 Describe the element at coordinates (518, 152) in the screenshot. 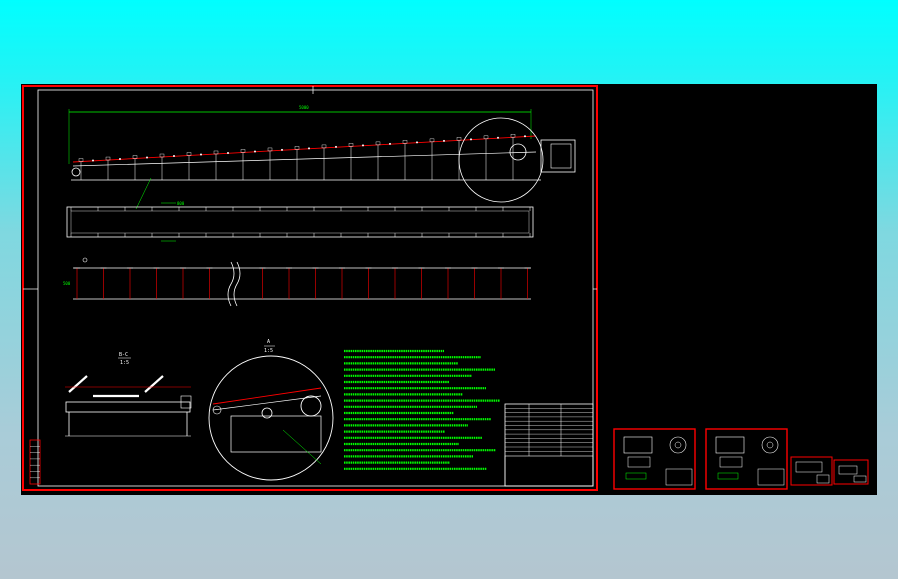

I see `head-pulley` at that location.